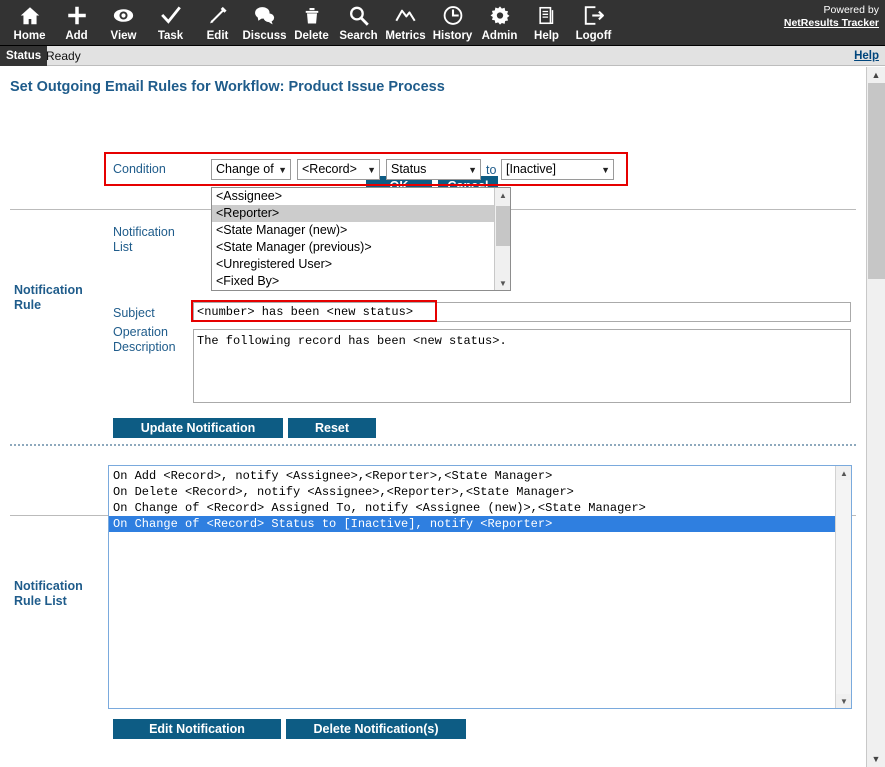 The width and height of the screenshot is (885, 767). Describe the element at coordinates (48, 593) in the screenshot. I see `notification-rule-list-section-label: Notification Rule List` at that location.